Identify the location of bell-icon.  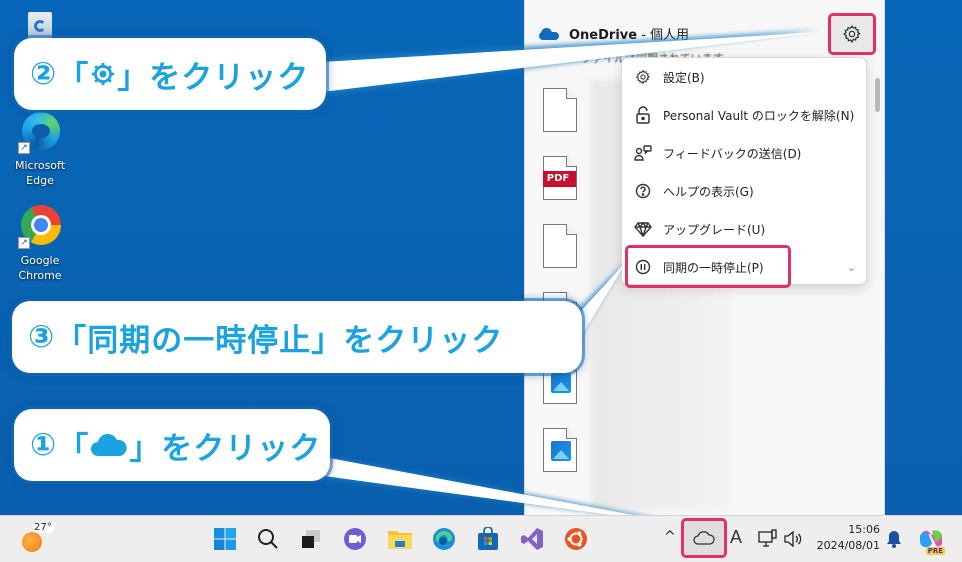
(894, 539).